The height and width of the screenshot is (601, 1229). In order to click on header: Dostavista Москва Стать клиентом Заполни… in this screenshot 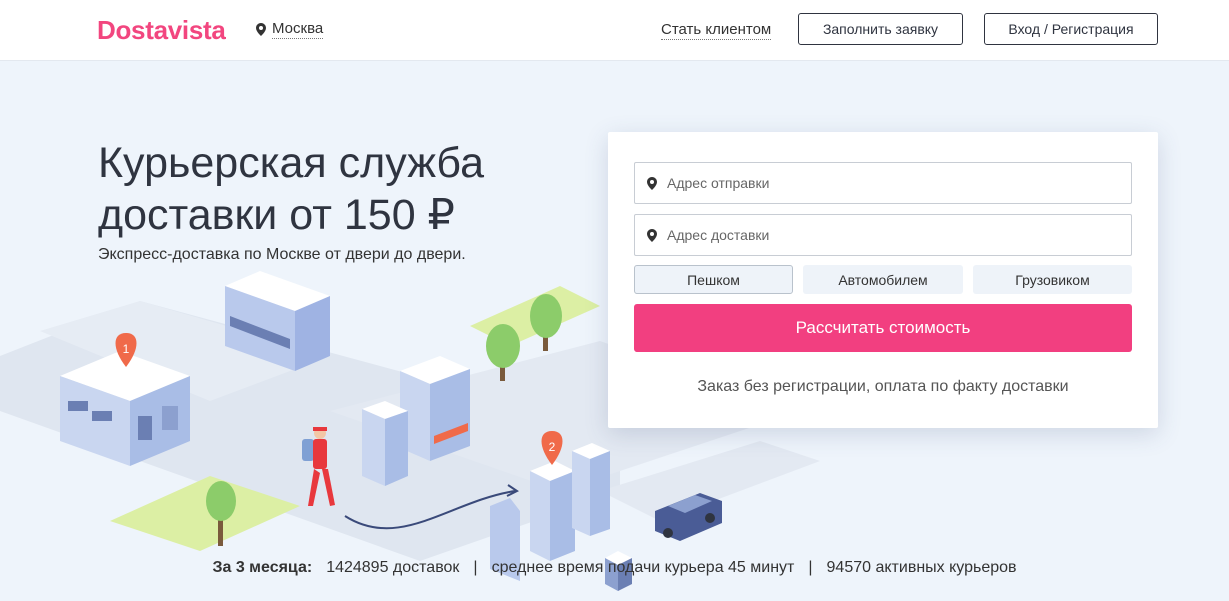, I will do `click(614, 30)`.